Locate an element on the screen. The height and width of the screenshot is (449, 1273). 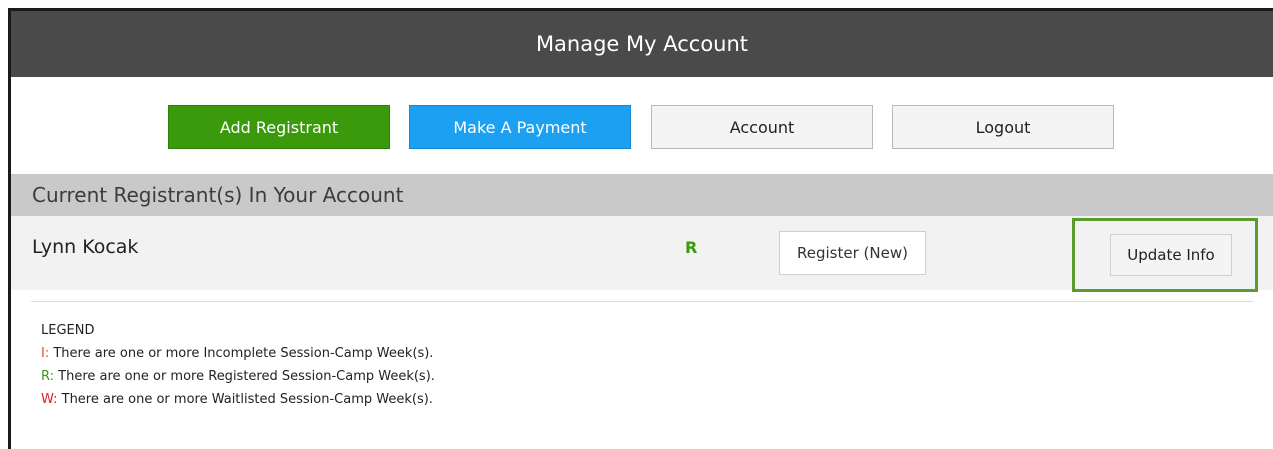
legend-title: LEGEND is located at coordinates (68, 330).